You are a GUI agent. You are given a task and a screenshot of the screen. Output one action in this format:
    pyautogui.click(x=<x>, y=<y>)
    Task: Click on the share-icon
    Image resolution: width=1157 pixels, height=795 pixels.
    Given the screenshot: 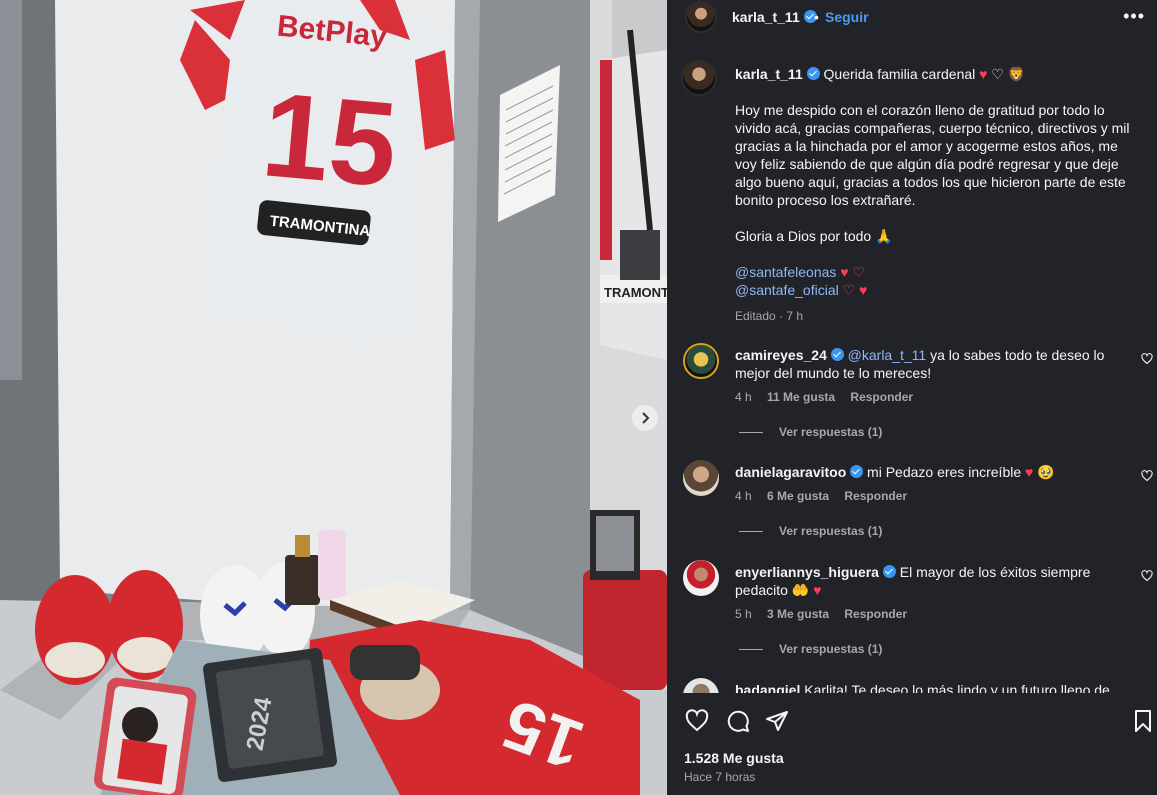 What is the action you would take?
    pyautogui.click(x=777, y=721)
    